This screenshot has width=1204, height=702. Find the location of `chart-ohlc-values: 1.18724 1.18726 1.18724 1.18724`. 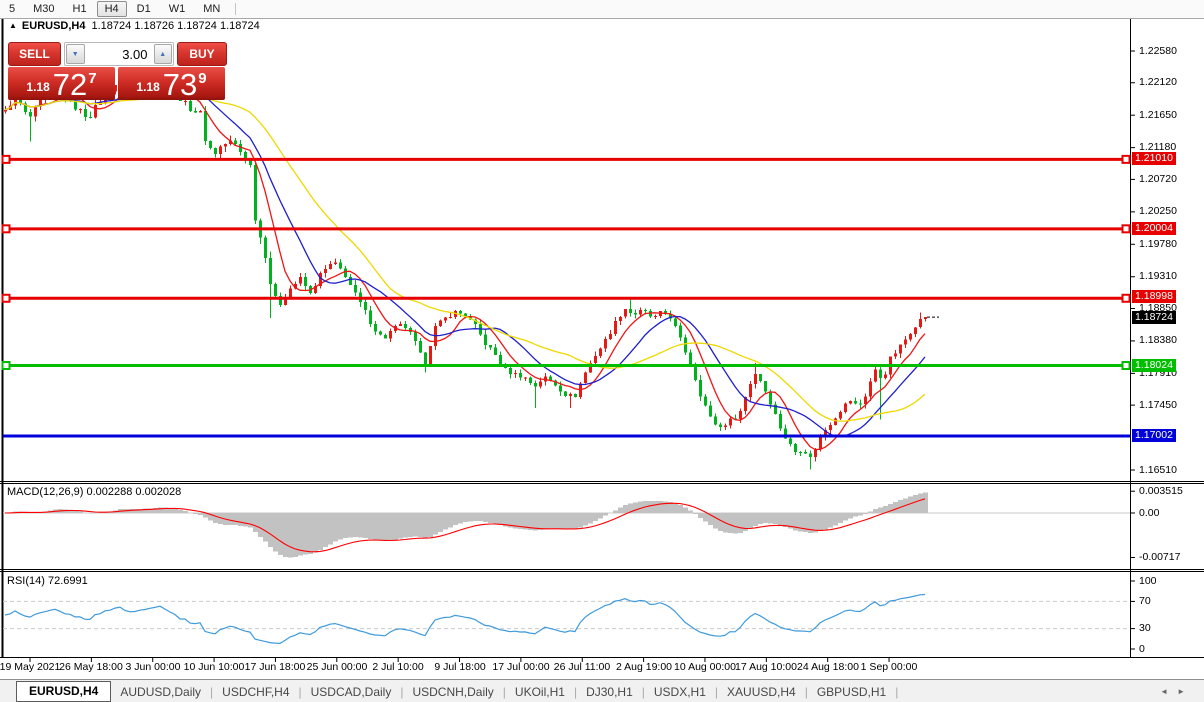

chart-ohlc-values: 1.18724 1.18726 1.18724 1.18724 is located at coordinates (175, 26).